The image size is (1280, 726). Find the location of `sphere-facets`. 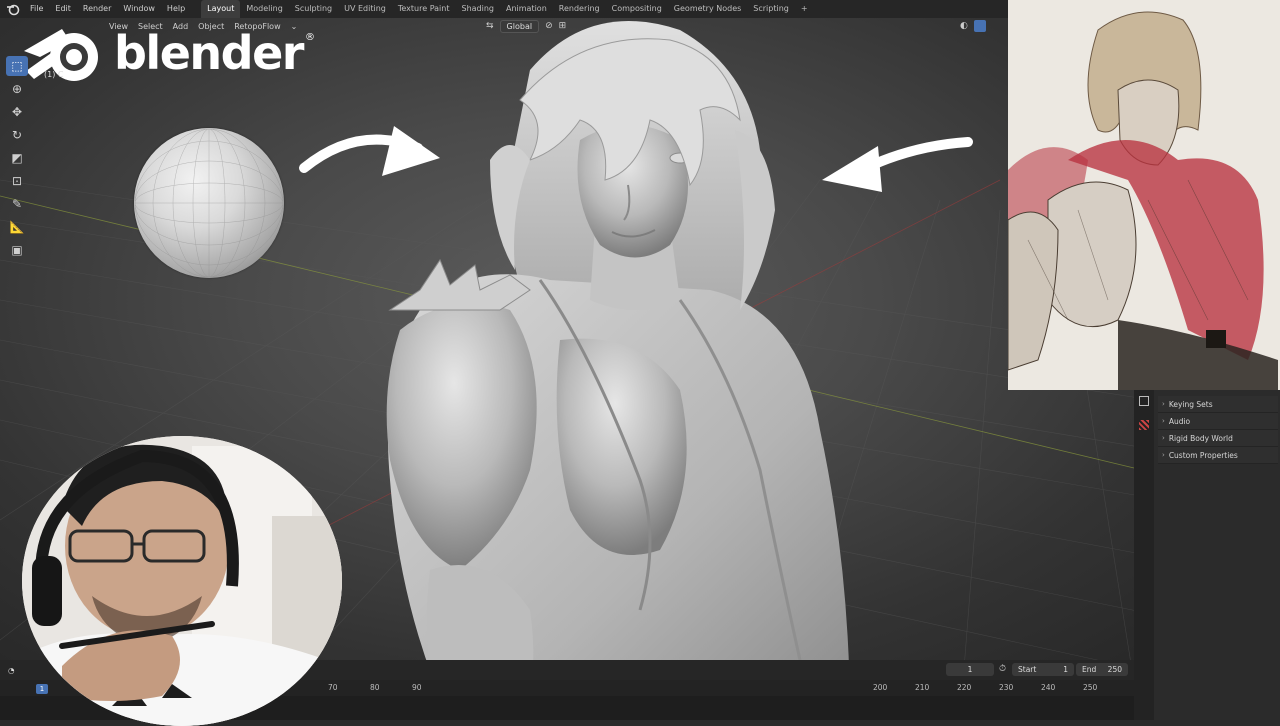

sphere-facets is located at coordinates (209, 203).